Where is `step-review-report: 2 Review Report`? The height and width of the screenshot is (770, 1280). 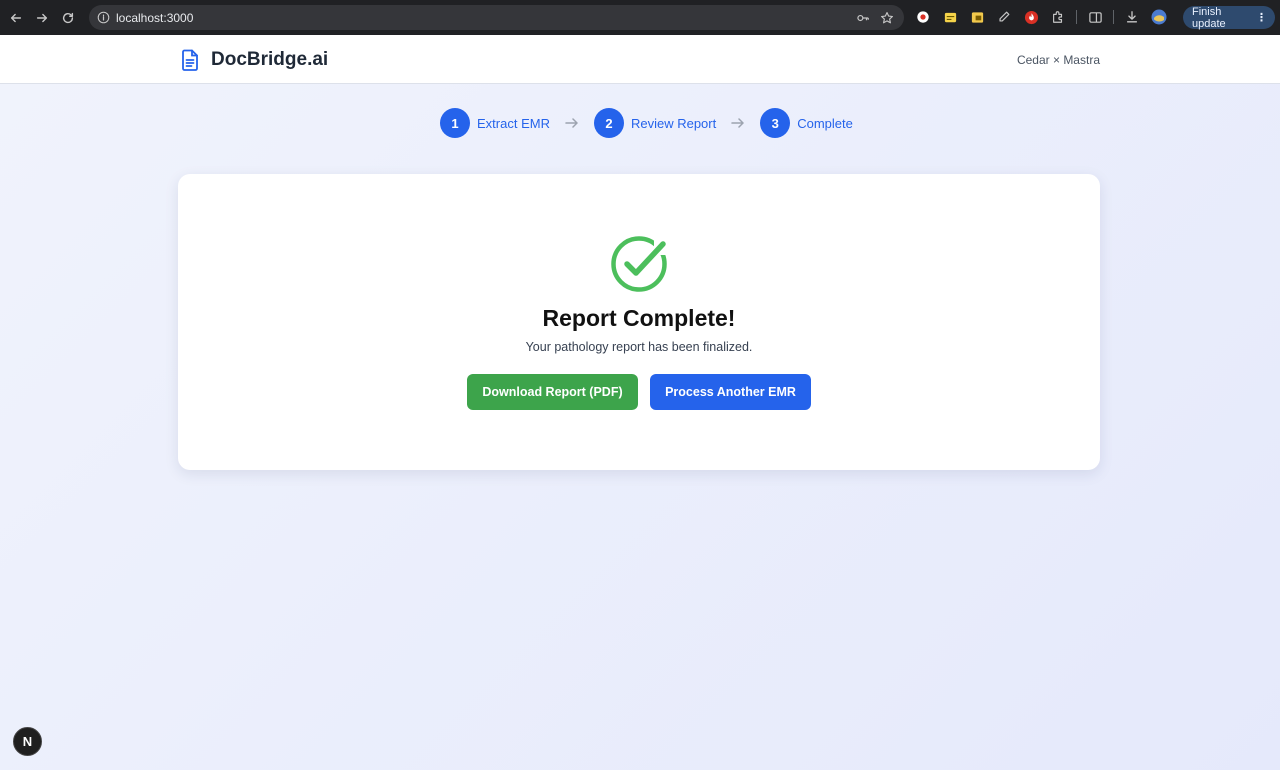 step-review-report: 2 Review Report is located at coordinates (655, 123).